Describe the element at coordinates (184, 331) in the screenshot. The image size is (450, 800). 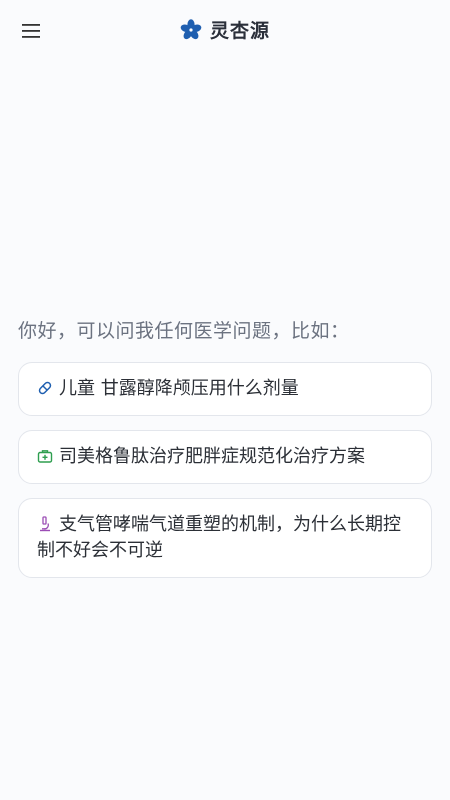
I see `greeting-text: 你好，可以问我任何医学问题，比如：` at that location.